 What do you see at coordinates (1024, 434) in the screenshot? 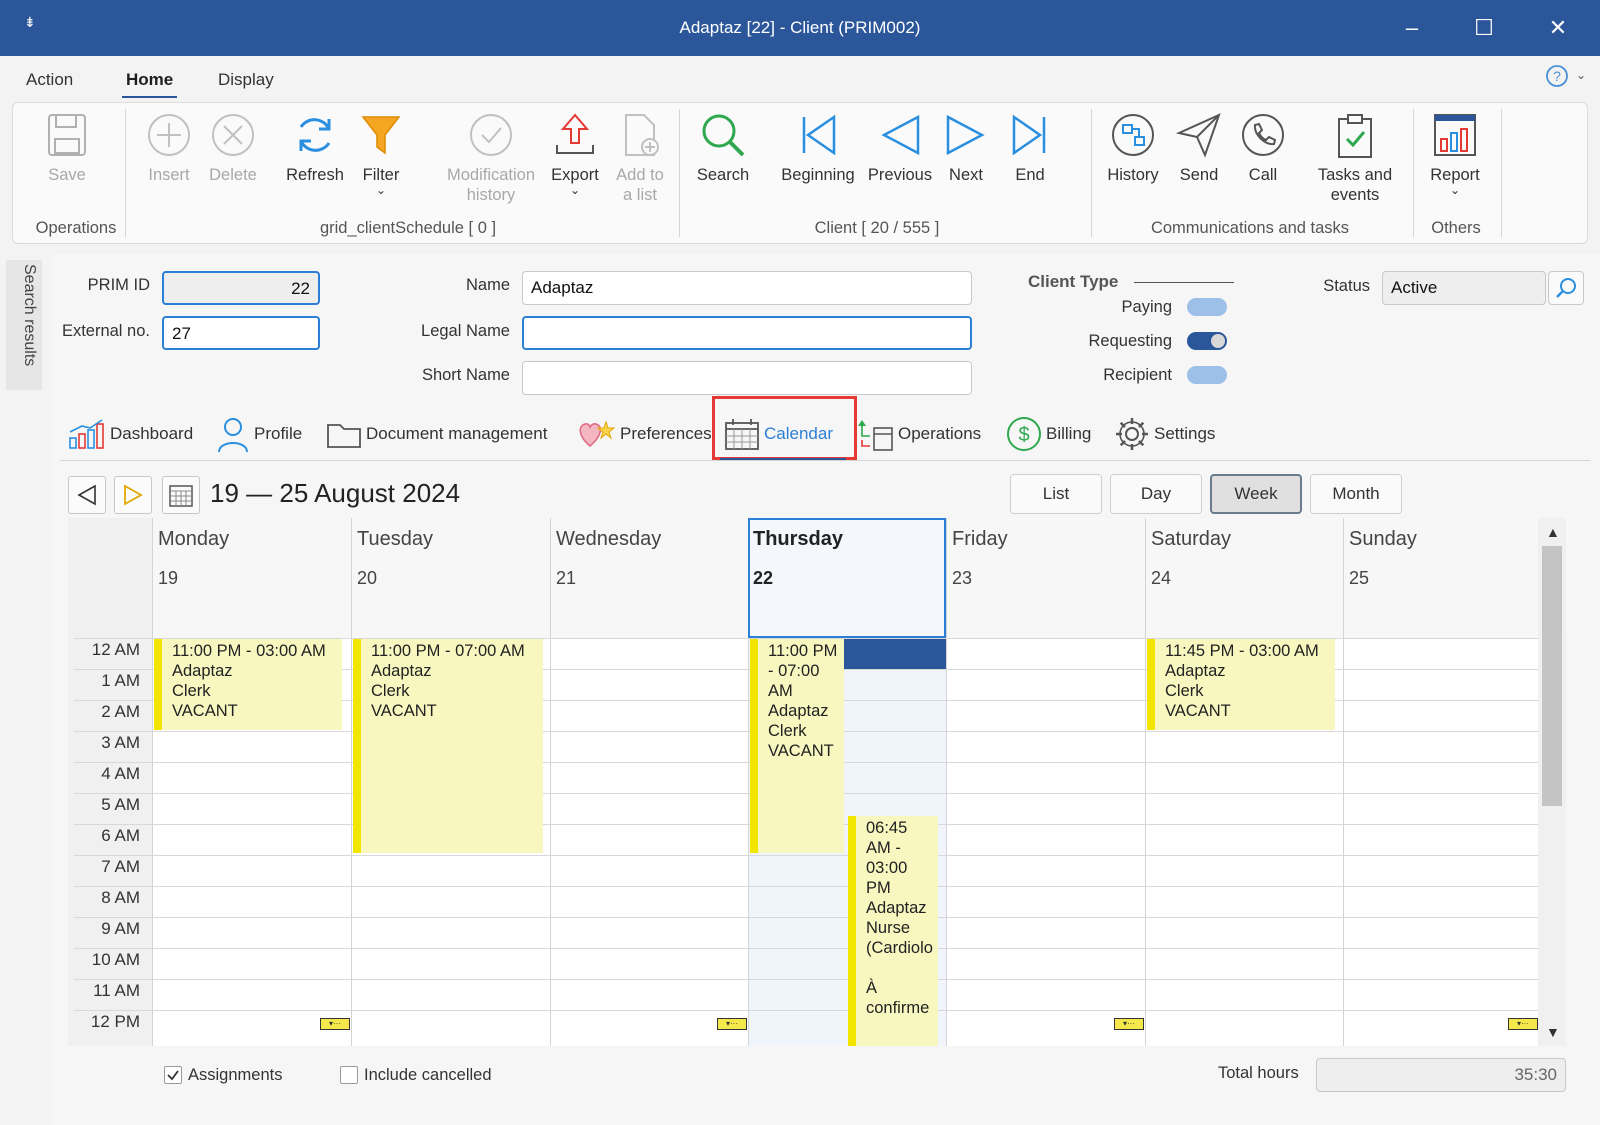
I see `billing-dollar-icon: $` at bounding box center [1024, 434].